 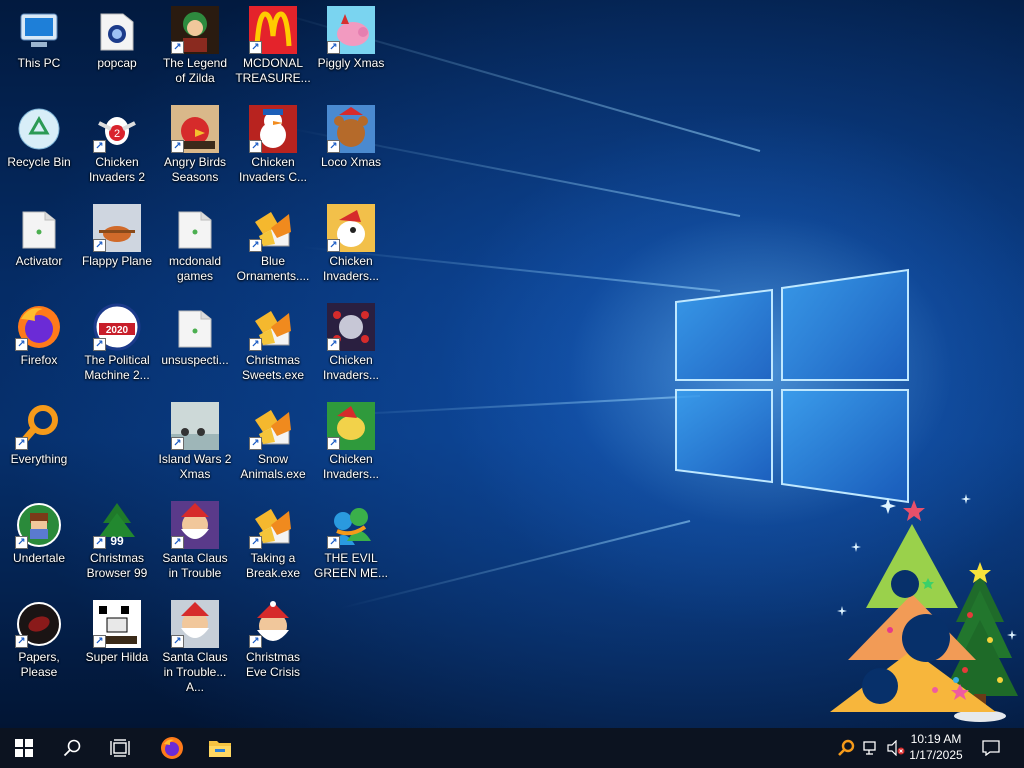 I want to click on desktop-icon: ↗ Christmas Sweets.exe, so click(x=273, y=345).